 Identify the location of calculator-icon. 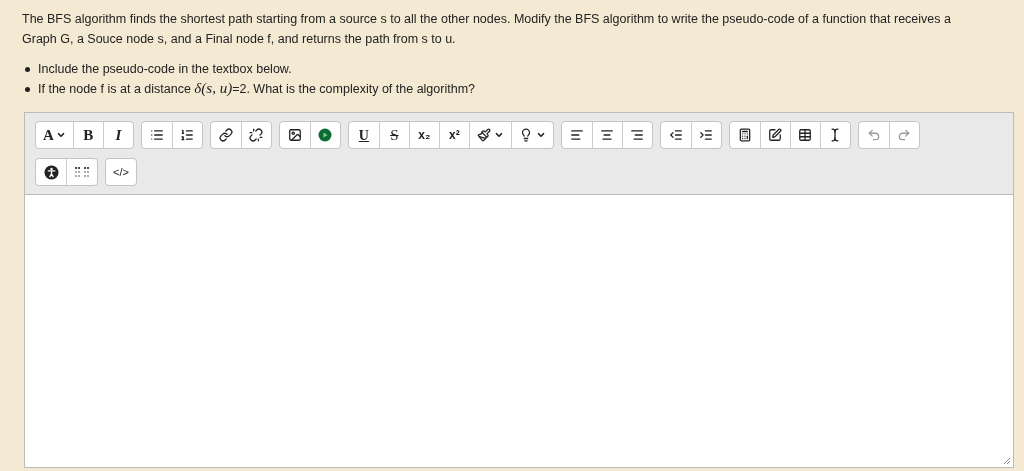
(744, 135).